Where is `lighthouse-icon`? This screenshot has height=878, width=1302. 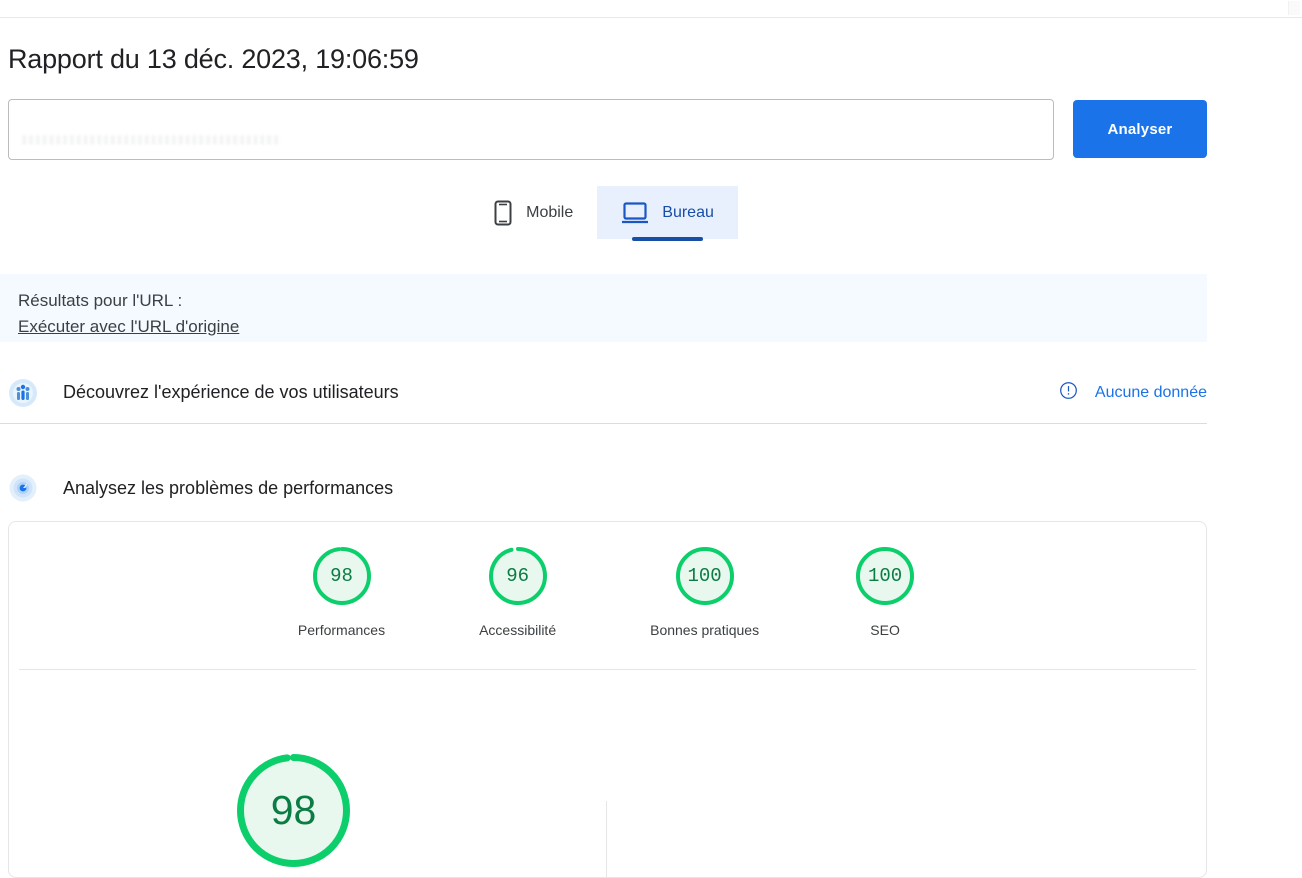
lighthouse-icon is located at coordinates (23, 488).